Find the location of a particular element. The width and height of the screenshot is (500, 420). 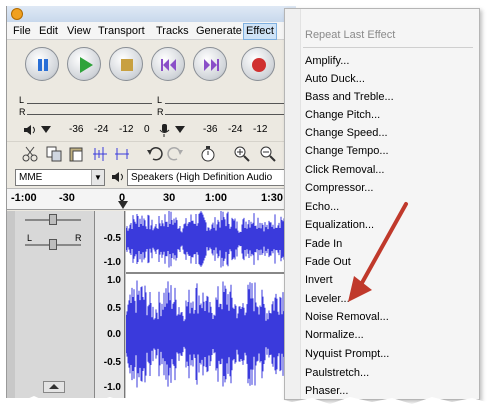

output-device-select: Speakers (High Definition Audio is located at coordinates (209, 177).